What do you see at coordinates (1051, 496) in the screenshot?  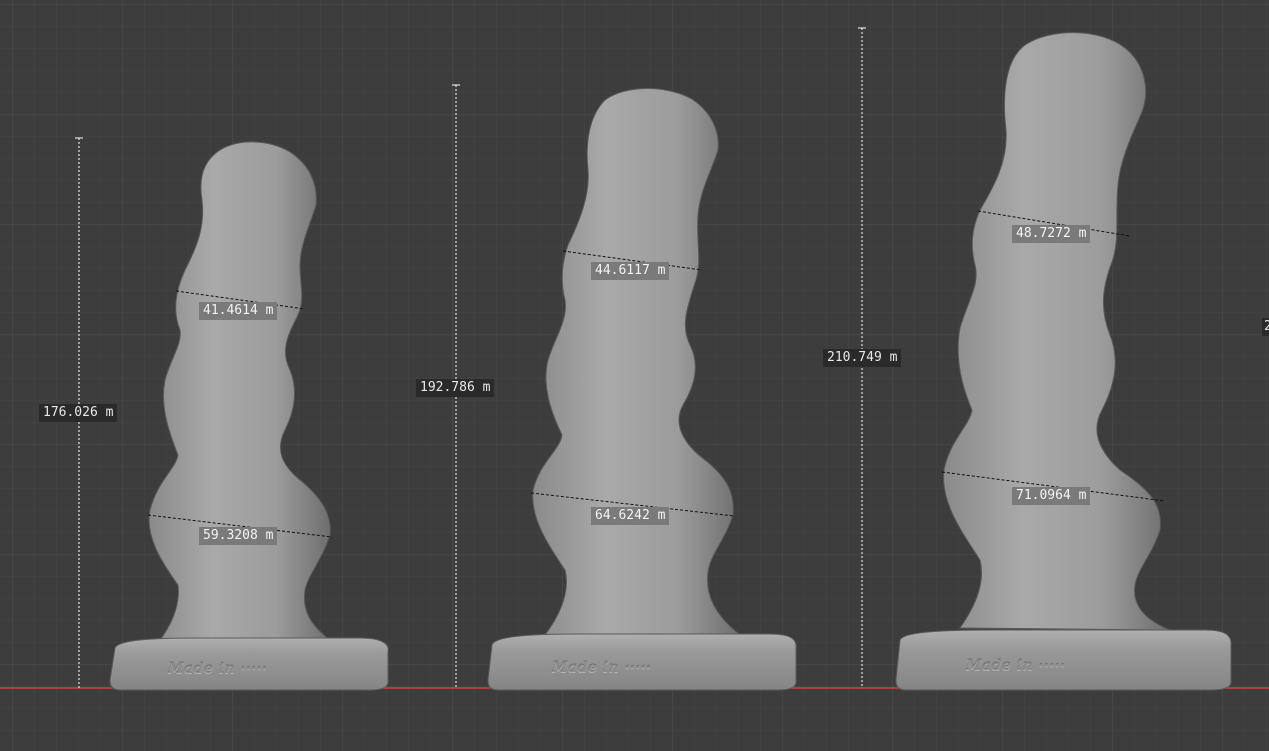 I see `model-3-lower-width-label: 71.0964 m` at bounding box center [1051, 496].